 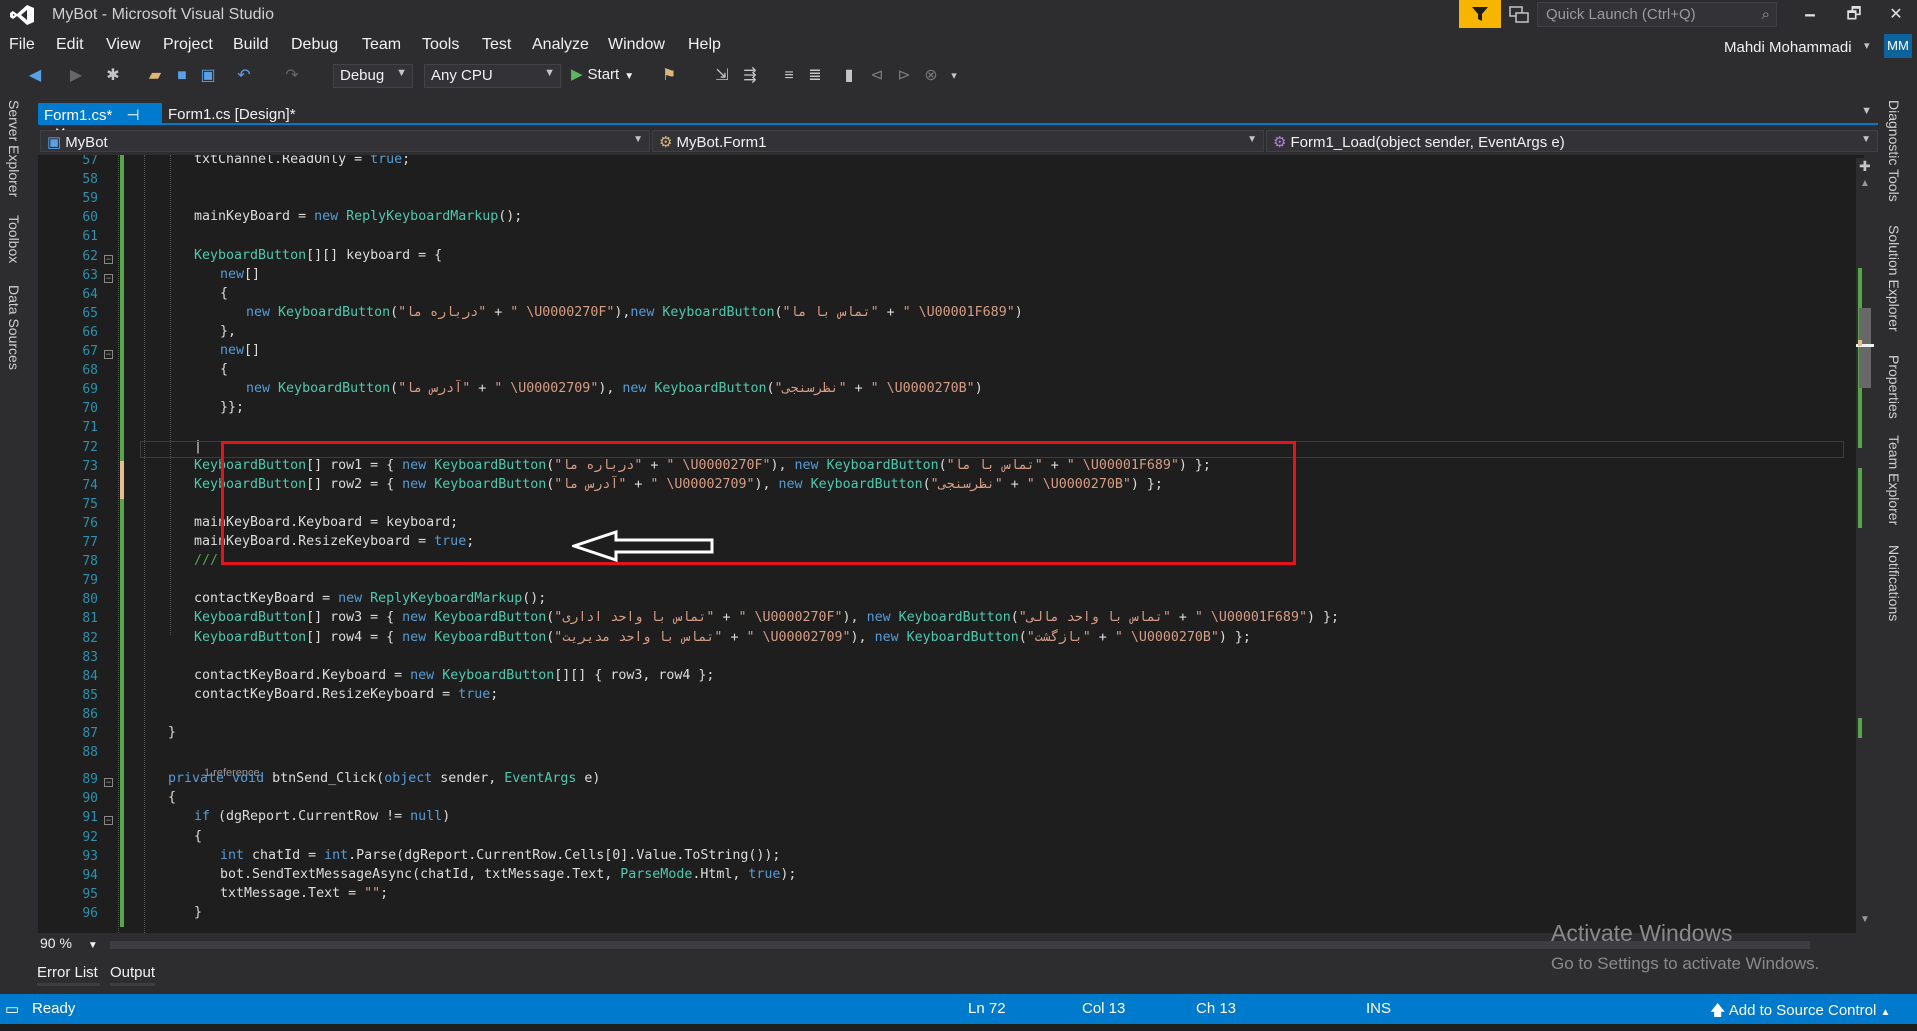 What do you see at coordinates (22, 45) in the screenshot?
I see `menu-file: File` at bounding box center [22, 45].